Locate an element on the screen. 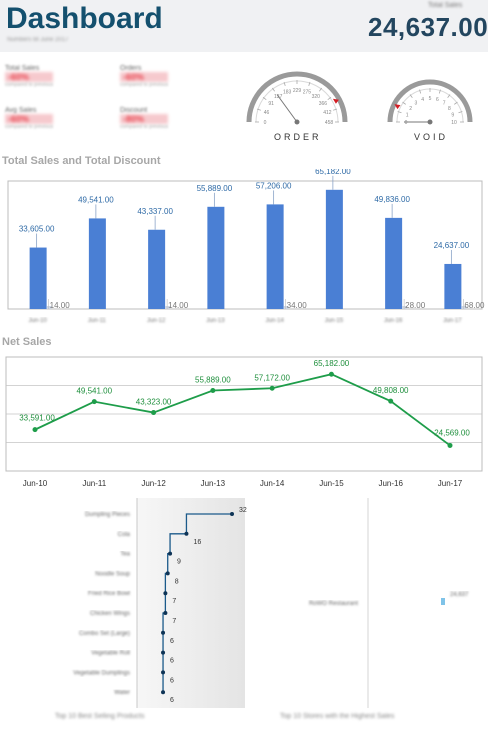 This screenshot has width=488, height=730. gauge-tick-label: 458 is located at coordinates (329, 123).